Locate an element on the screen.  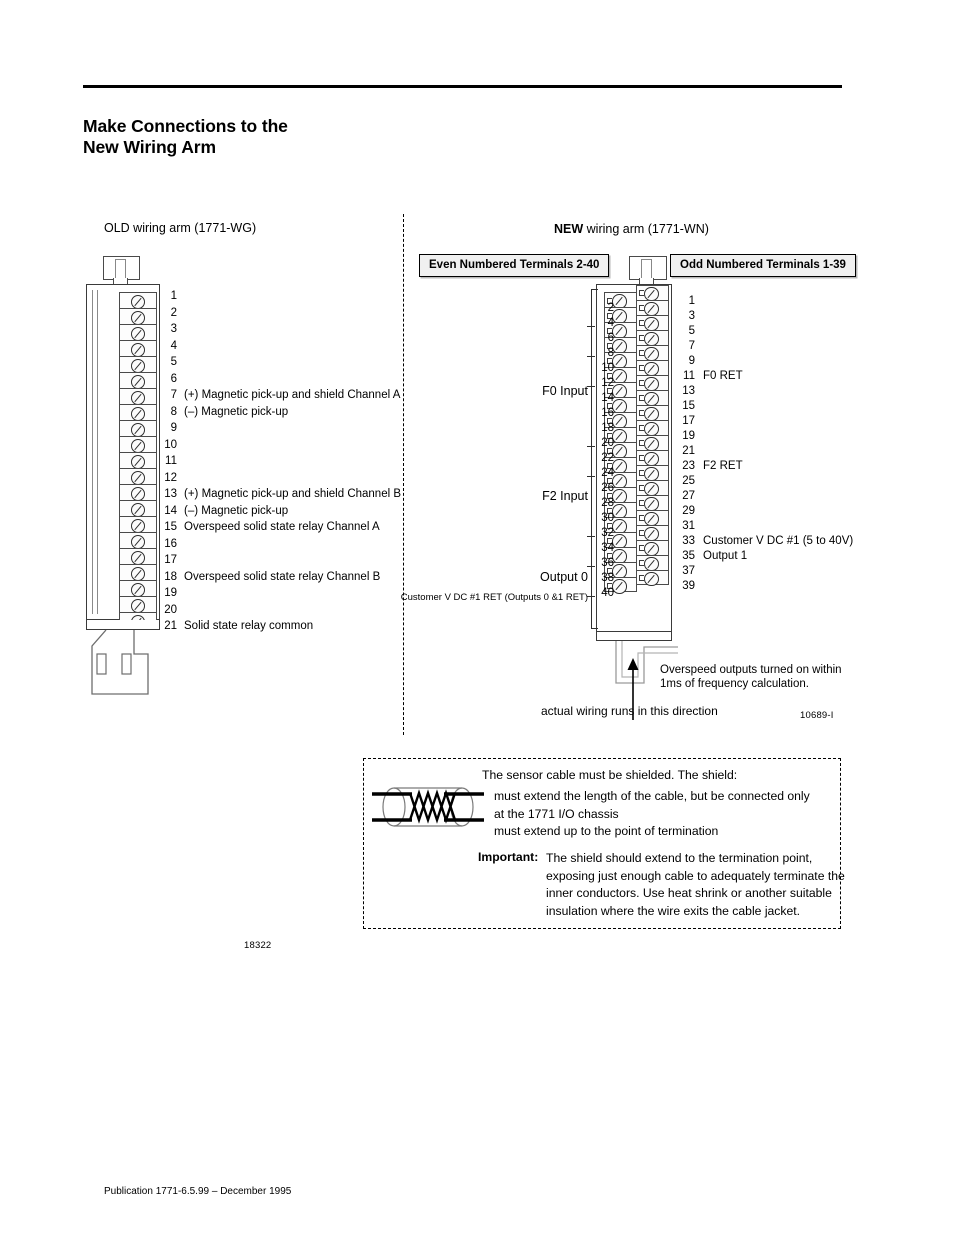
even-terminal-number: 32 is located at coordinates (607, 533).